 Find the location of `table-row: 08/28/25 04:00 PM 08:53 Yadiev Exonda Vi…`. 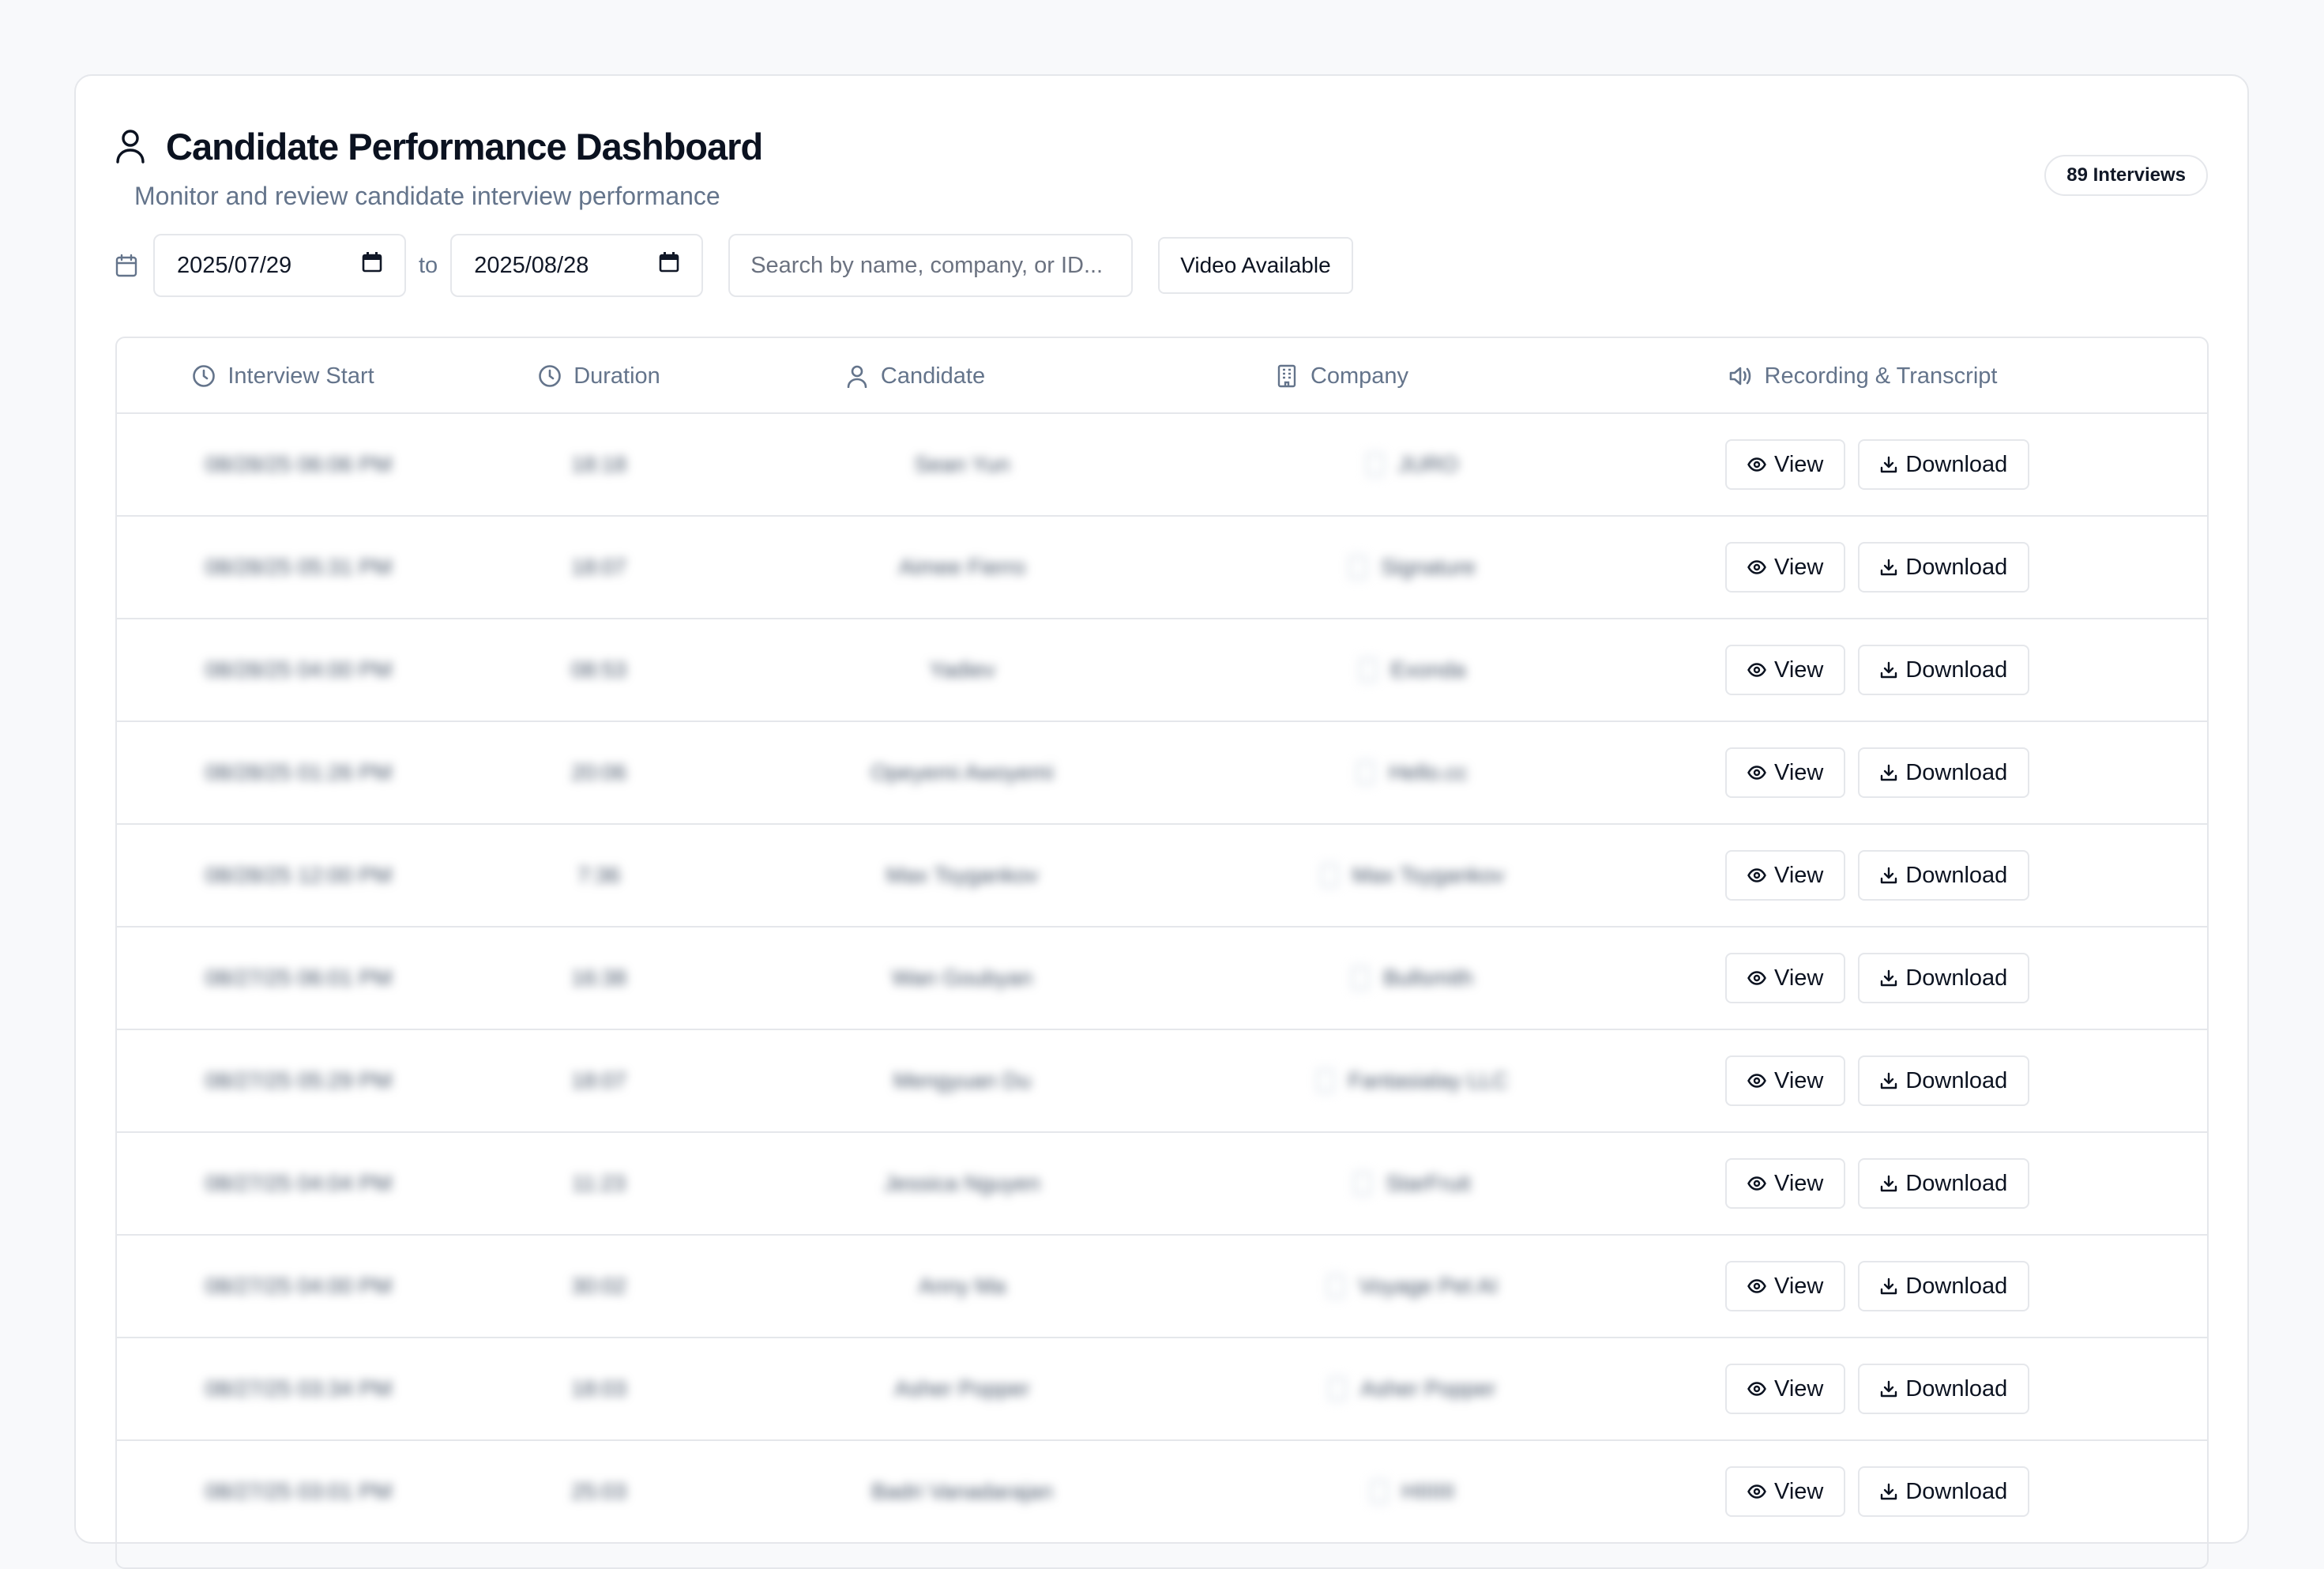

table-row: 08/28/25 04:00 PM 08:53 Yadiev Exonda Vi… is located at coordinates (1162, 671).